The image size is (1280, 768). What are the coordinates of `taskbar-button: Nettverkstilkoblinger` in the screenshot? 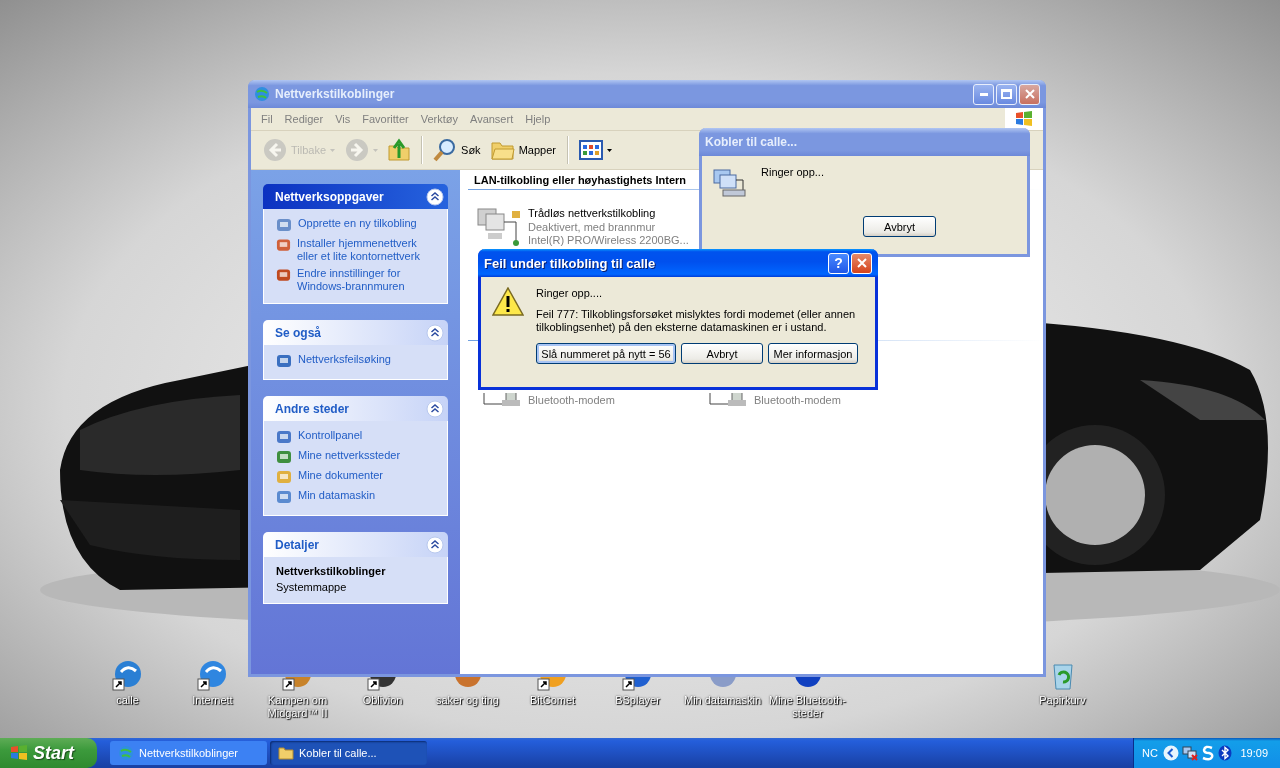 It's located at (188, 753).